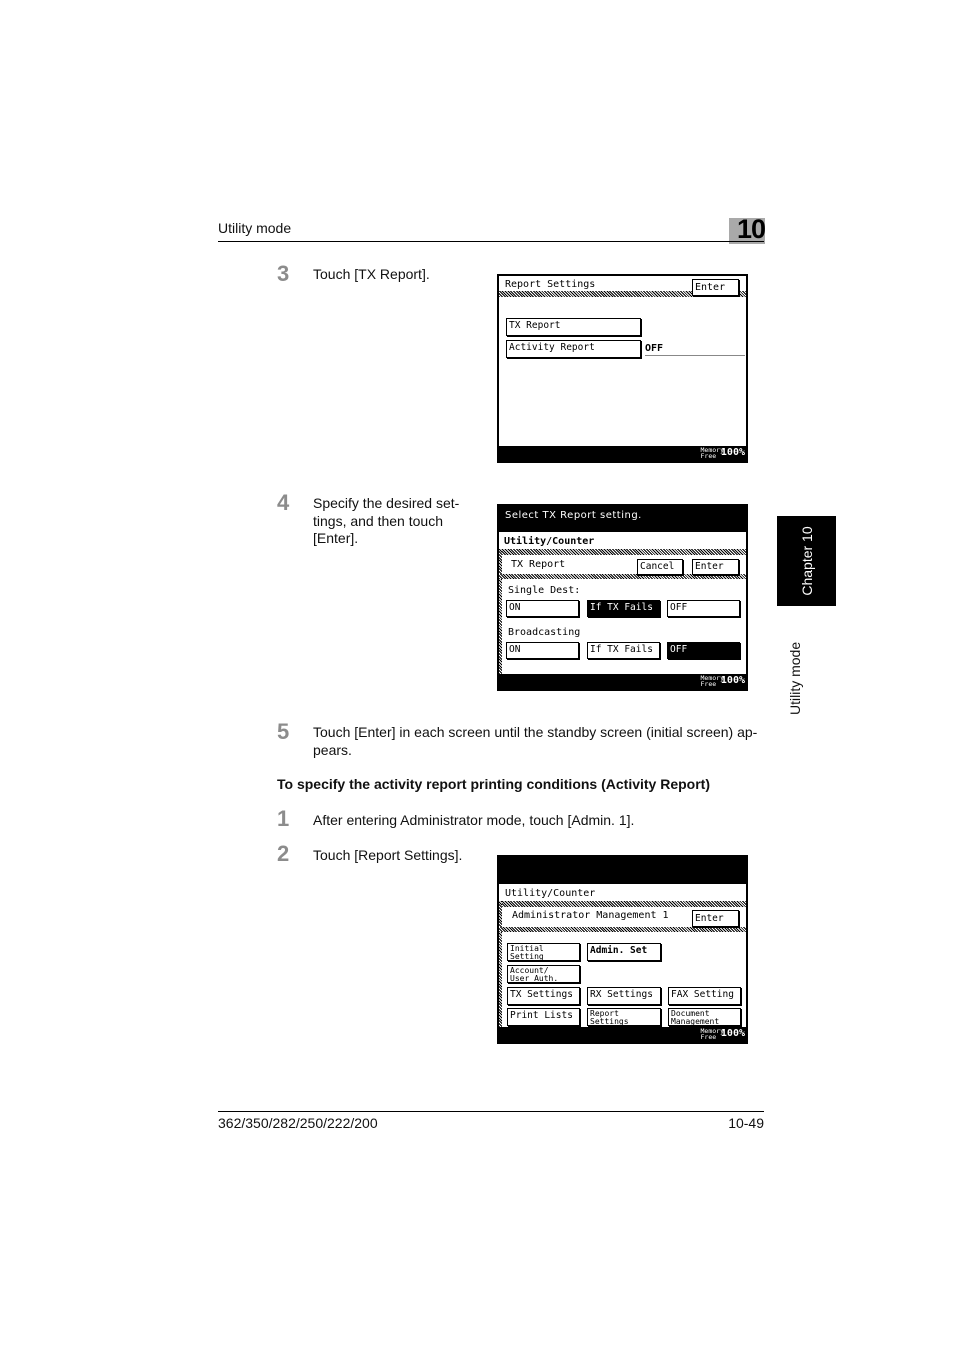 This screenshot has height=1350, width=954. I want to click on message-text: Select TX Report setting., so click(573, 515).